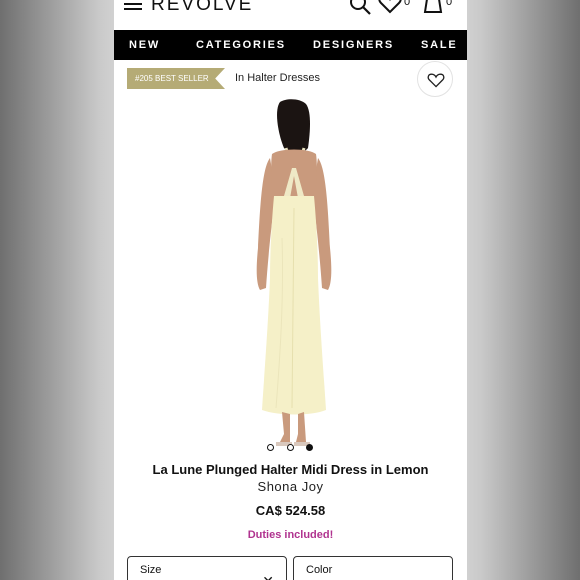  What do you see at coordinates (373, 568) in the screenshot?
I see `color-select: Color` at bounding box center [373, 568].